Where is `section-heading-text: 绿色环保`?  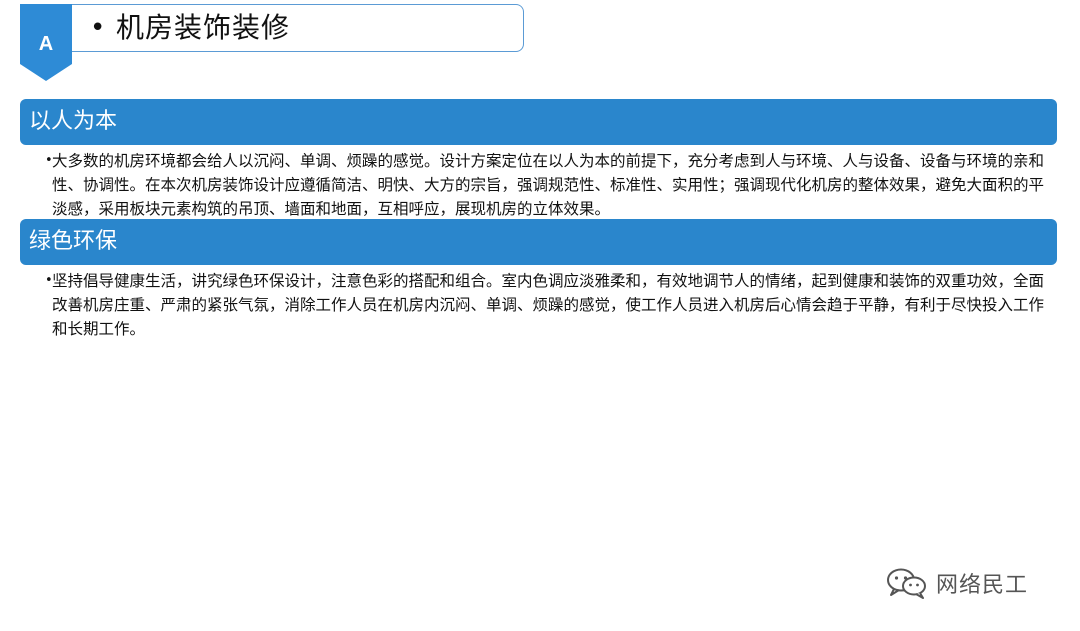
section-heading-text: 绿色环保 is located at coordinates (73, 241).